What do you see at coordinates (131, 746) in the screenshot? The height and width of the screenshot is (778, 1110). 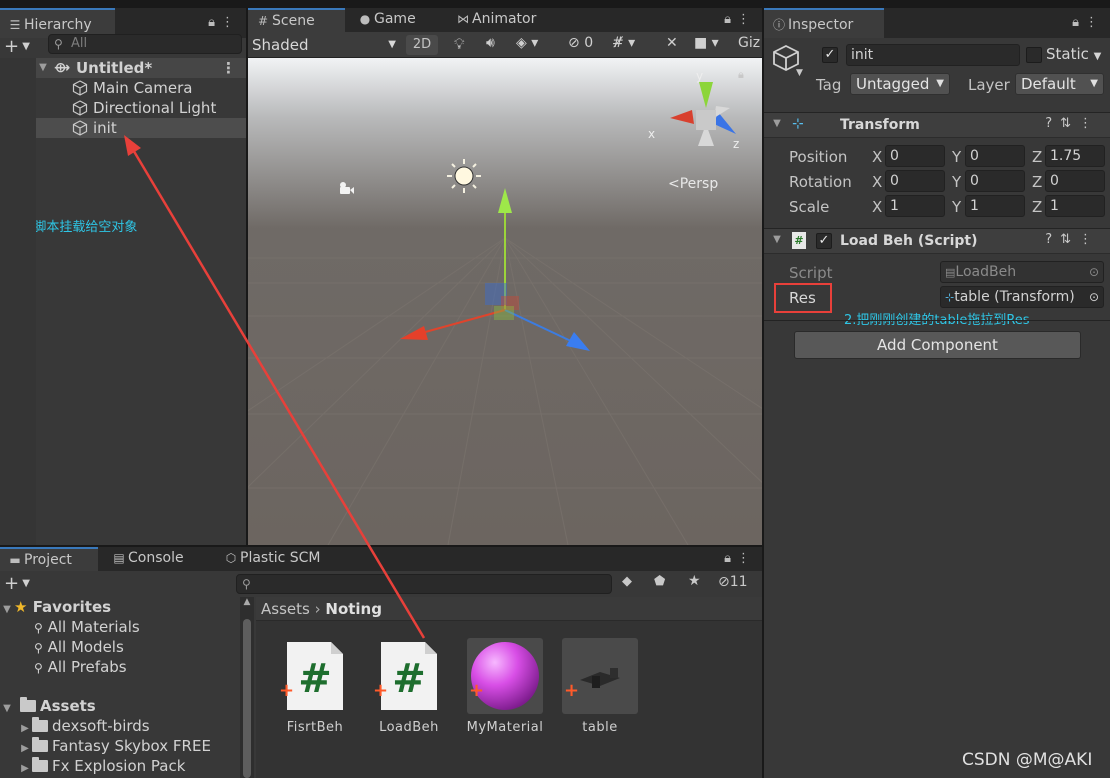 I see `folder-label: Fantasy Skybox FREE` at bounding box center [131, 746].